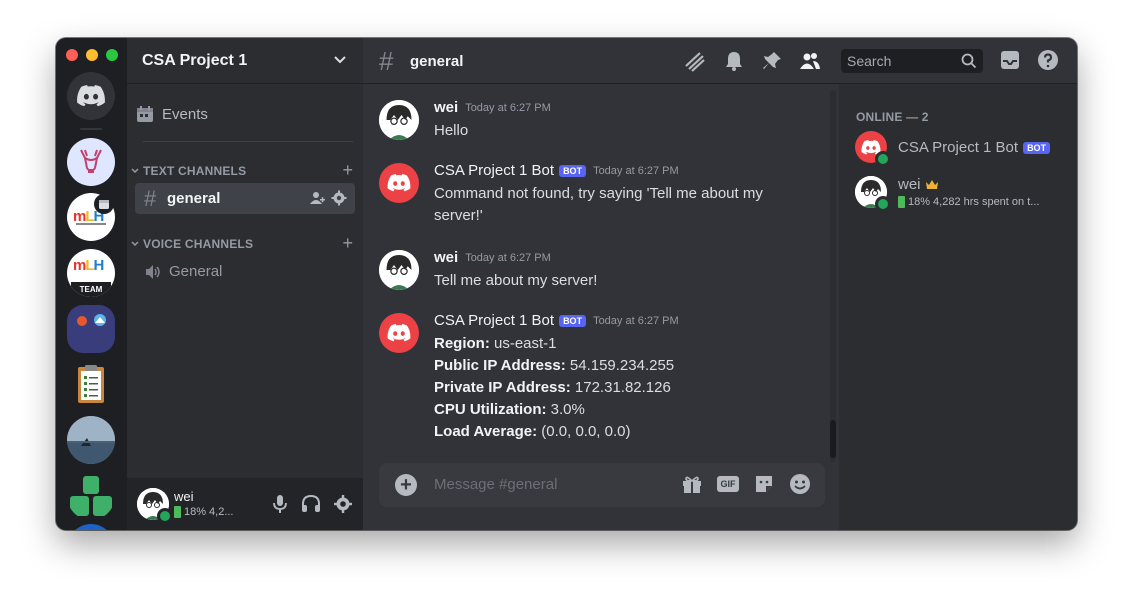 The height and width of the screenshot is (604, 1133). Describe the element at coordinates (406, 485) in the screenshot. I see `attach-plus-icon: +` at that location.